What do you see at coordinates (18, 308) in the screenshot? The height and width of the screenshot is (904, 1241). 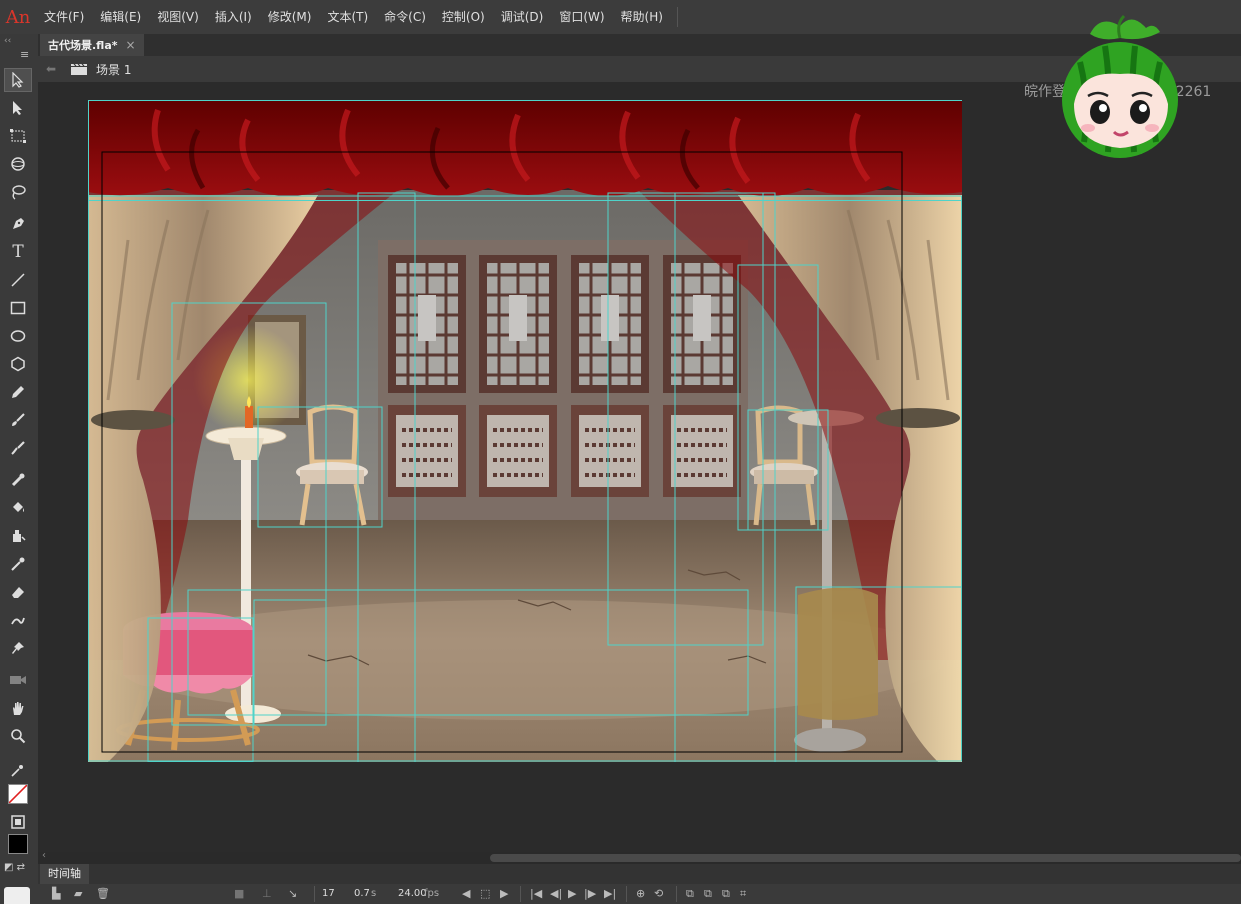 I see `rectangle-tool-icon` at bounding box center [18, 308].